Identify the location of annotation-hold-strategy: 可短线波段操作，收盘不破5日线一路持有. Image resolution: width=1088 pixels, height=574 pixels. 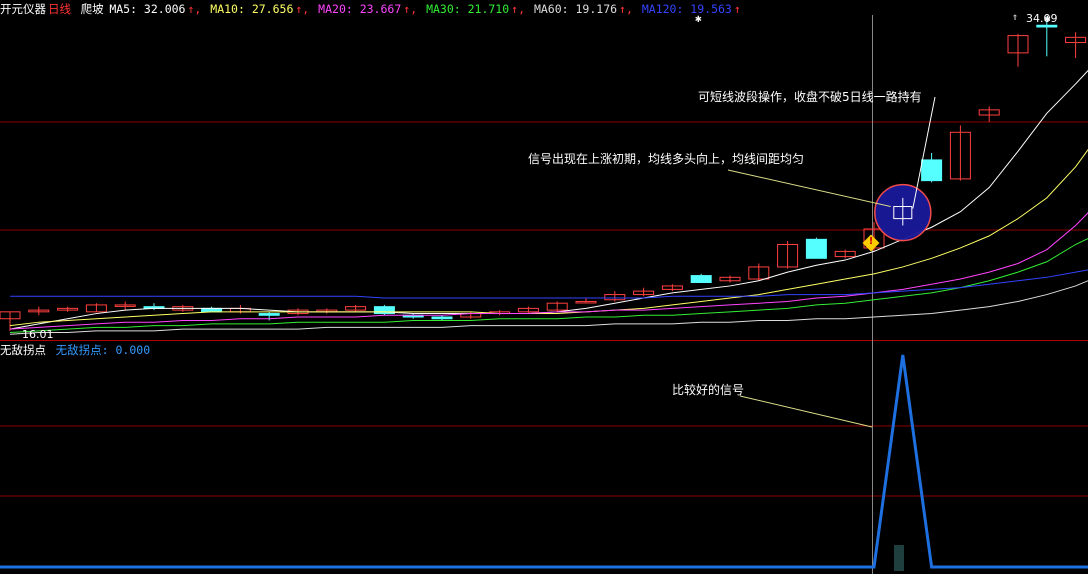
(810, 97).